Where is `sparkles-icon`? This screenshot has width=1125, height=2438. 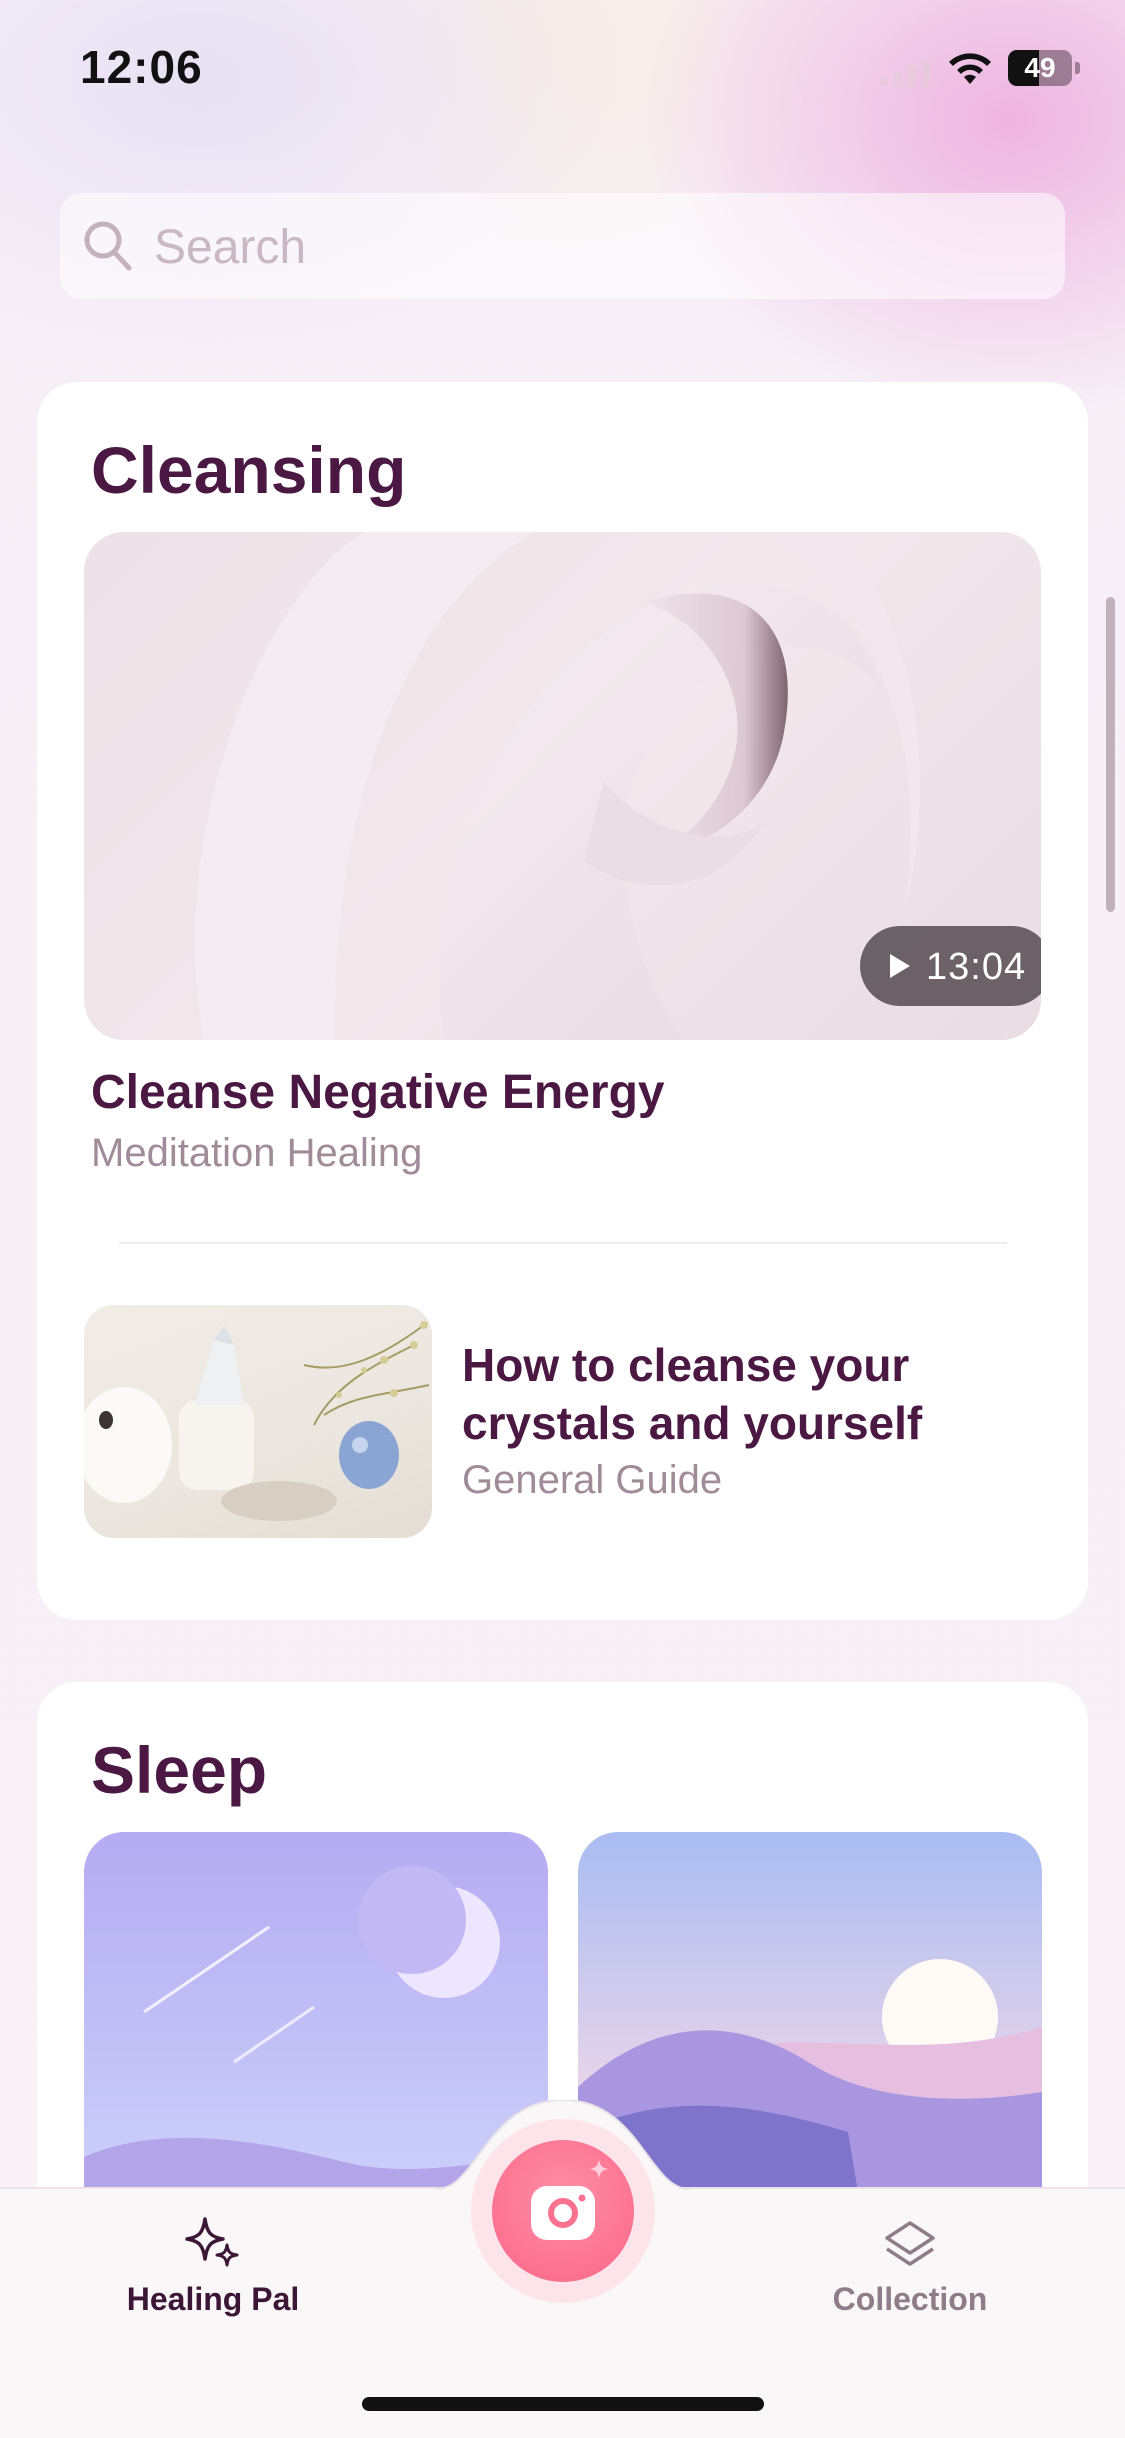
sparkles-icon is located at coordinates (212, 2242).